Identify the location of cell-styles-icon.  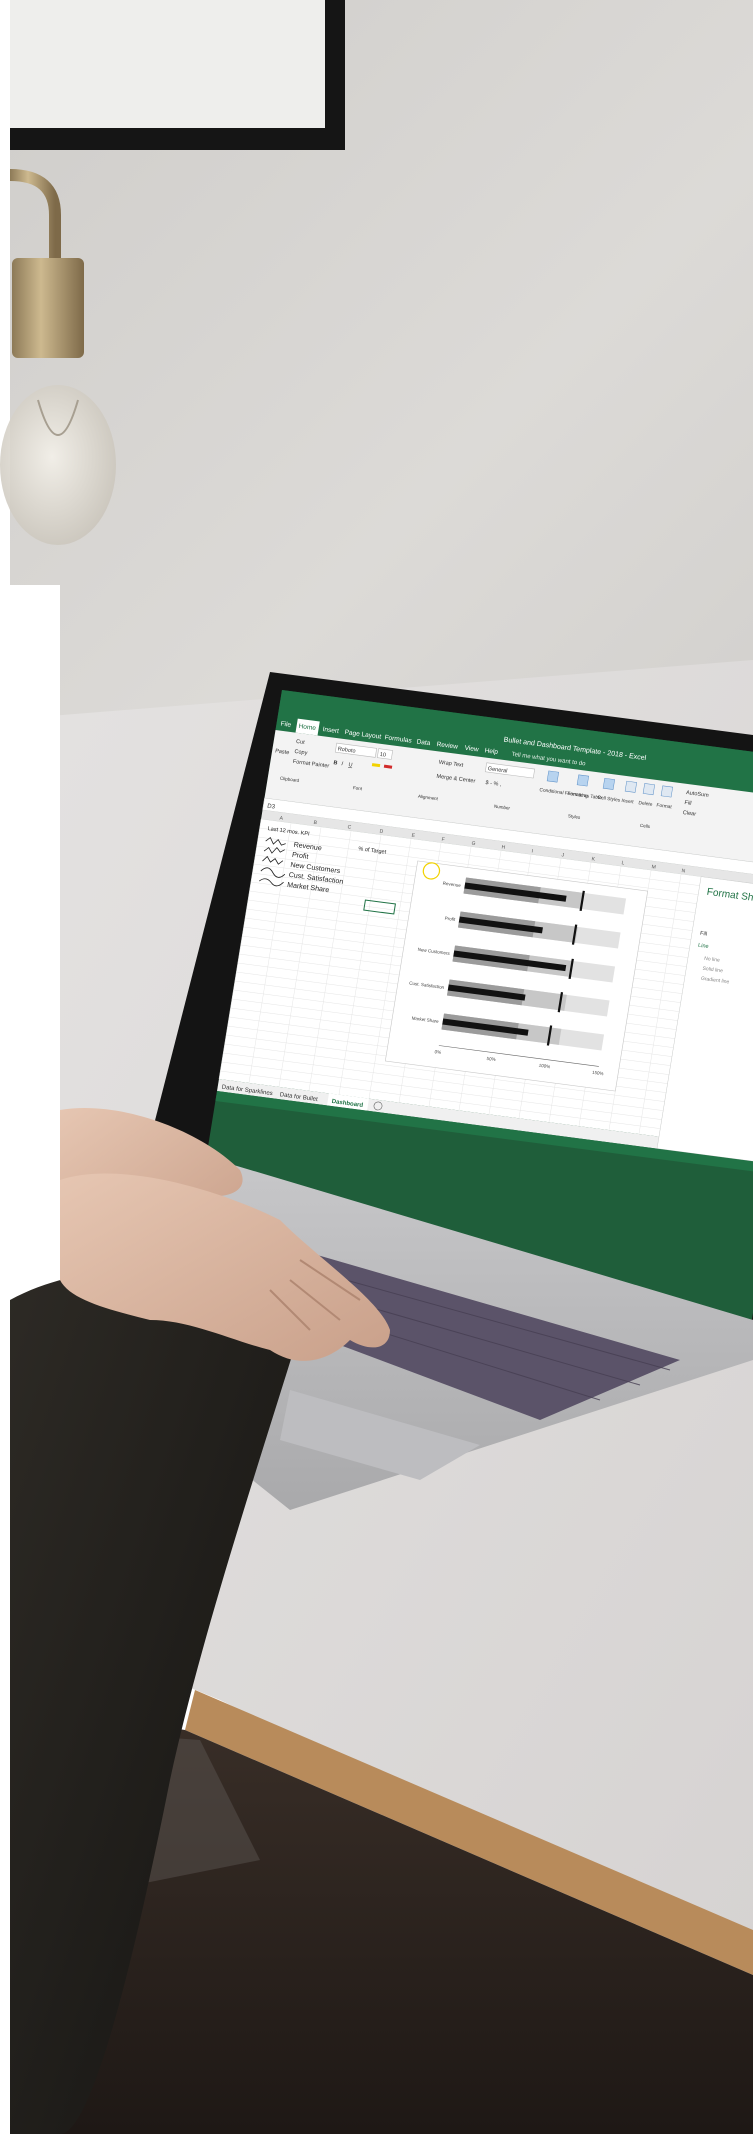
(609, 783).